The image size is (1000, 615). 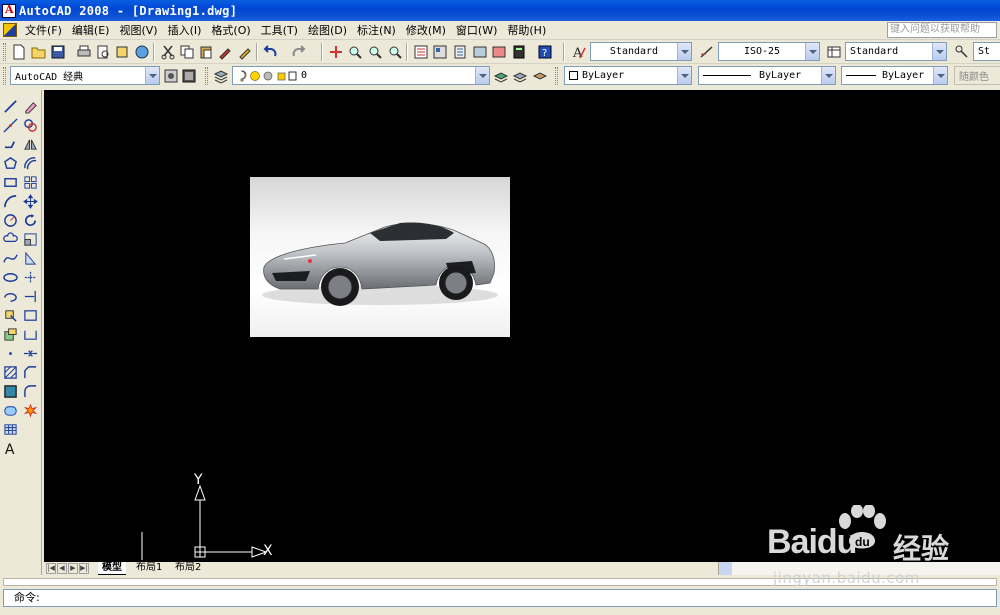 What do you see at coordinates (39, 52) in the screenshot?
I see `open-icon` at bounding box center [39, 52].